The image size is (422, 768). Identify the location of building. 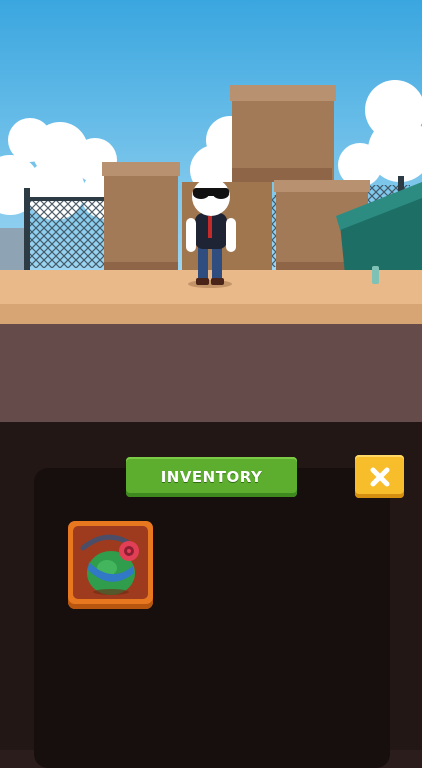
(13, 249).